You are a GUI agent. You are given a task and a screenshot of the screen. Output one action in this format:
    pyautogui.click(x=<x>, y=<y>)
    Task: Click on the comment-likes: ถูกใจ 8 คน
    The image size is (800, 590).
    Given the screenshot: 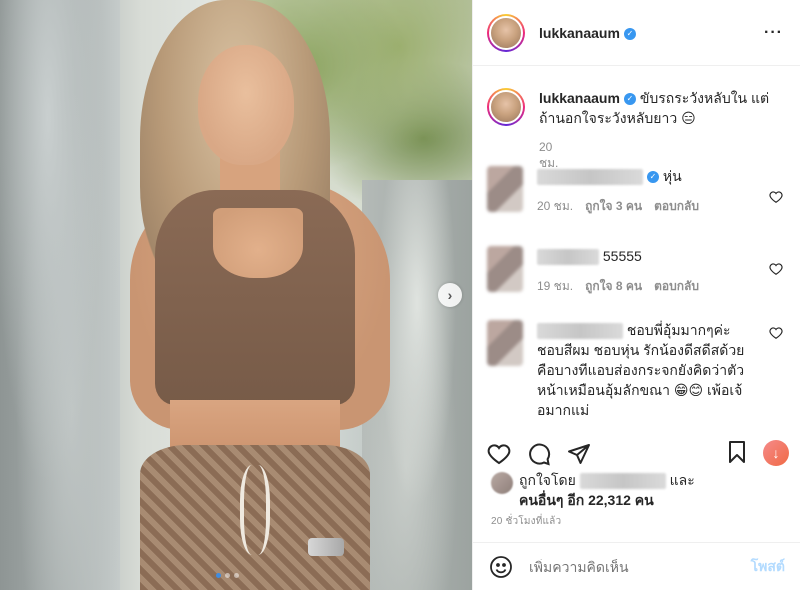 What is the action you would take?
    pyautogui.click(x=613, y=286)
    